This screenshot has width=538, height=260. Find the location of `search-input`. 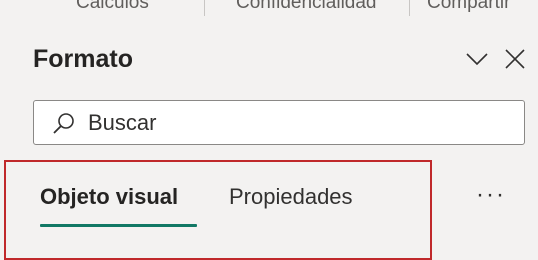

search-input is located at coordinates (298, 122).